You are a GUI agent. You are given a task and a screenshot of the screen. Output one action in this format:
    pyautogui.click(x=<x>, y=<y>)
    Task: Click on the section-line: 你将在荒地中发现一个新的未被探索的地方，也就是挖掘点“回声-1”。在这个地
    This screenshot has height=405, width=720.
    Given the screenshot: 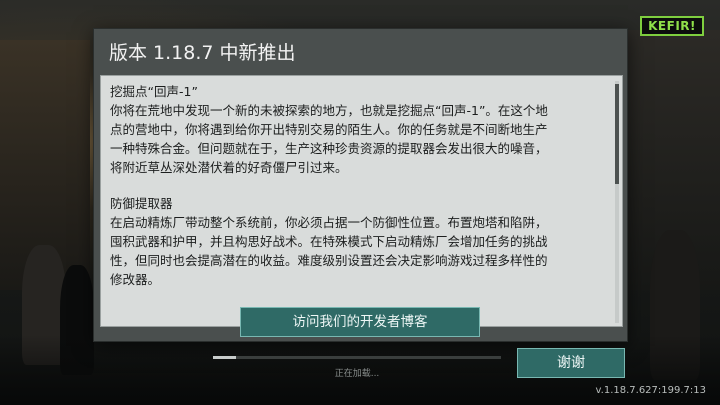 What is the action you would take?
    pyautogui.click(x=329, y=110)
    